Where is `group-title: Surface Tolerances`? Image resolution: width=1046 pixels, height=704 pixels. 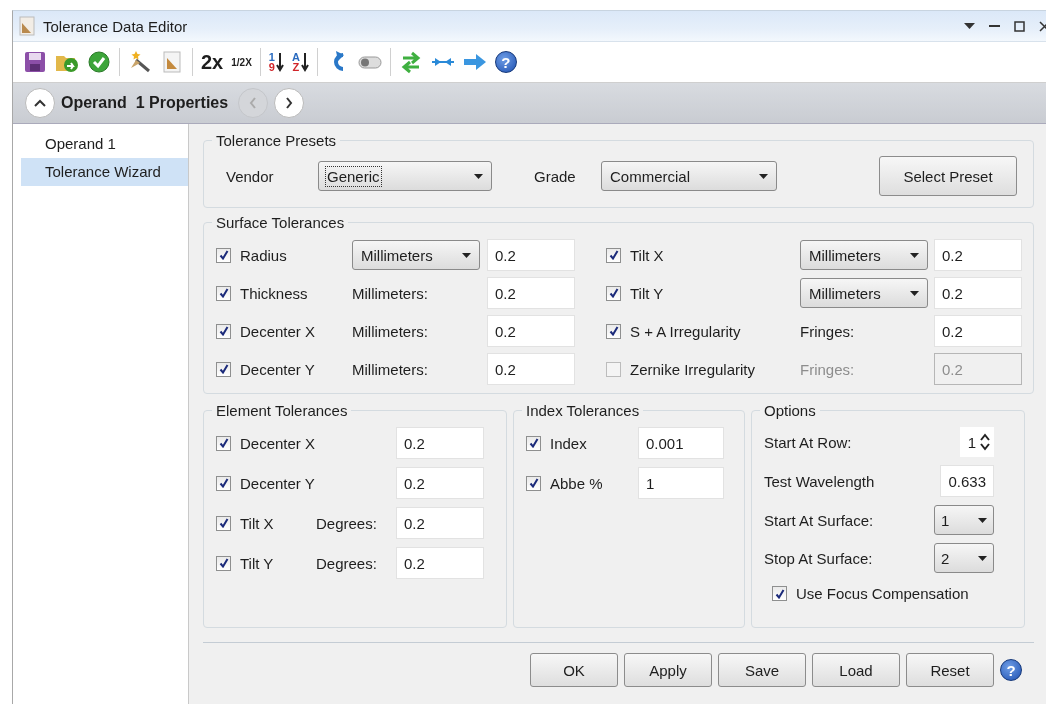
group-title: Surface Tolerances is located at coordinates (280, 222).